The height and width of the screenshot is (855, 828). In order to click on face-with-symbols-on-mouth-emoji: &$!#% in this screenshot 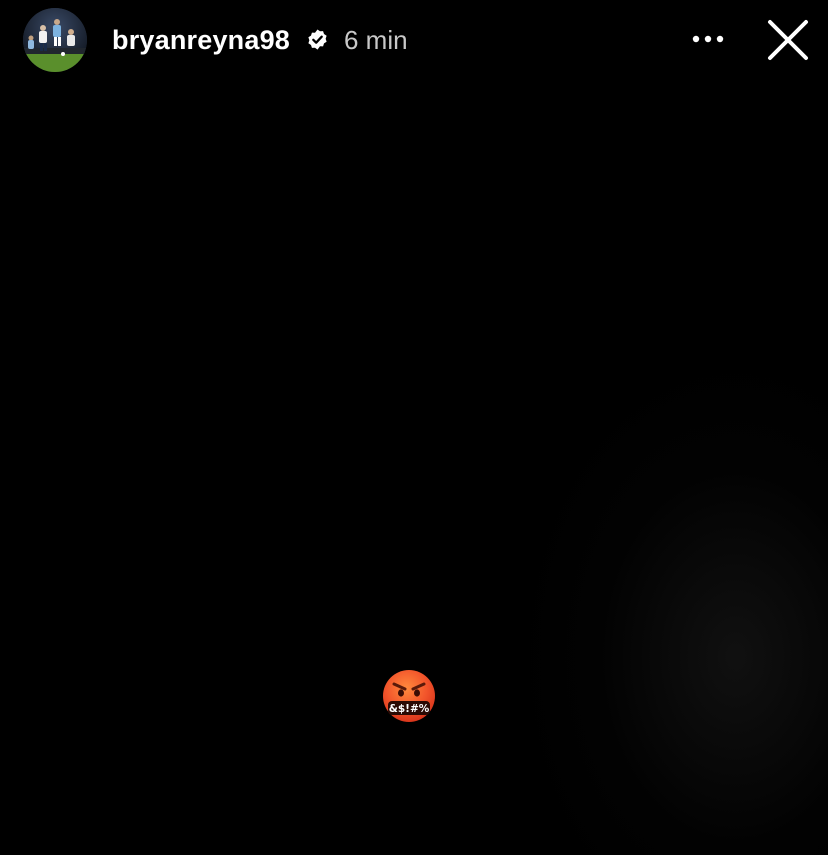, I will do `click(409, 696)`.